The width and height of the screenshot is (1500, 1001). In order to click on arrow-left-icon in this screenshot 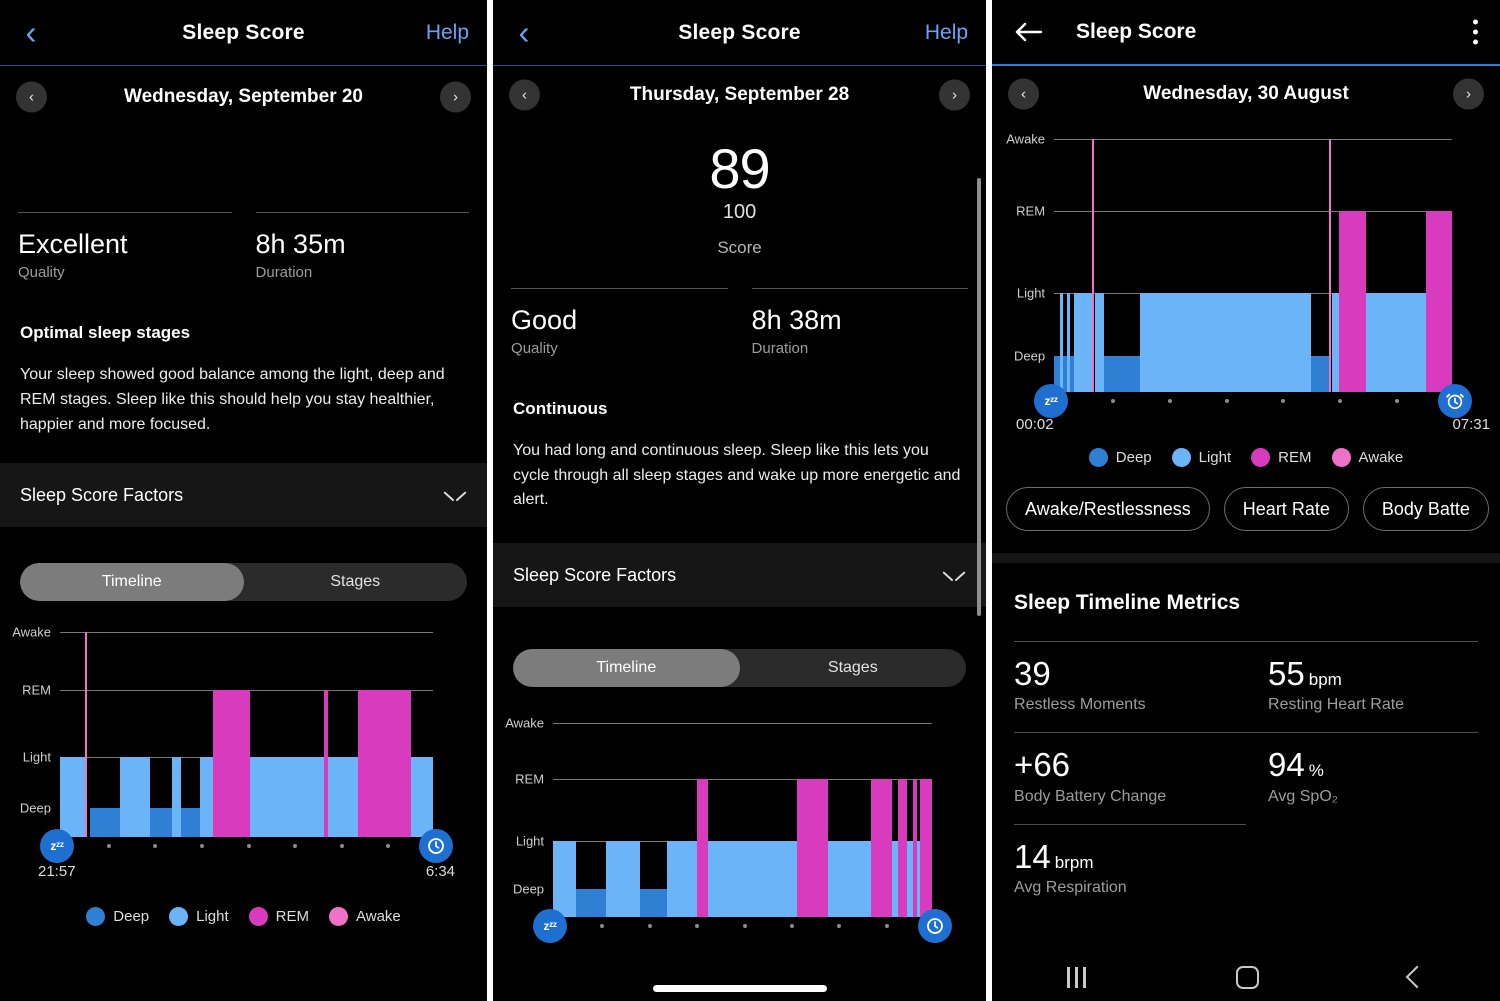, I will do `click(1029, 32)`.